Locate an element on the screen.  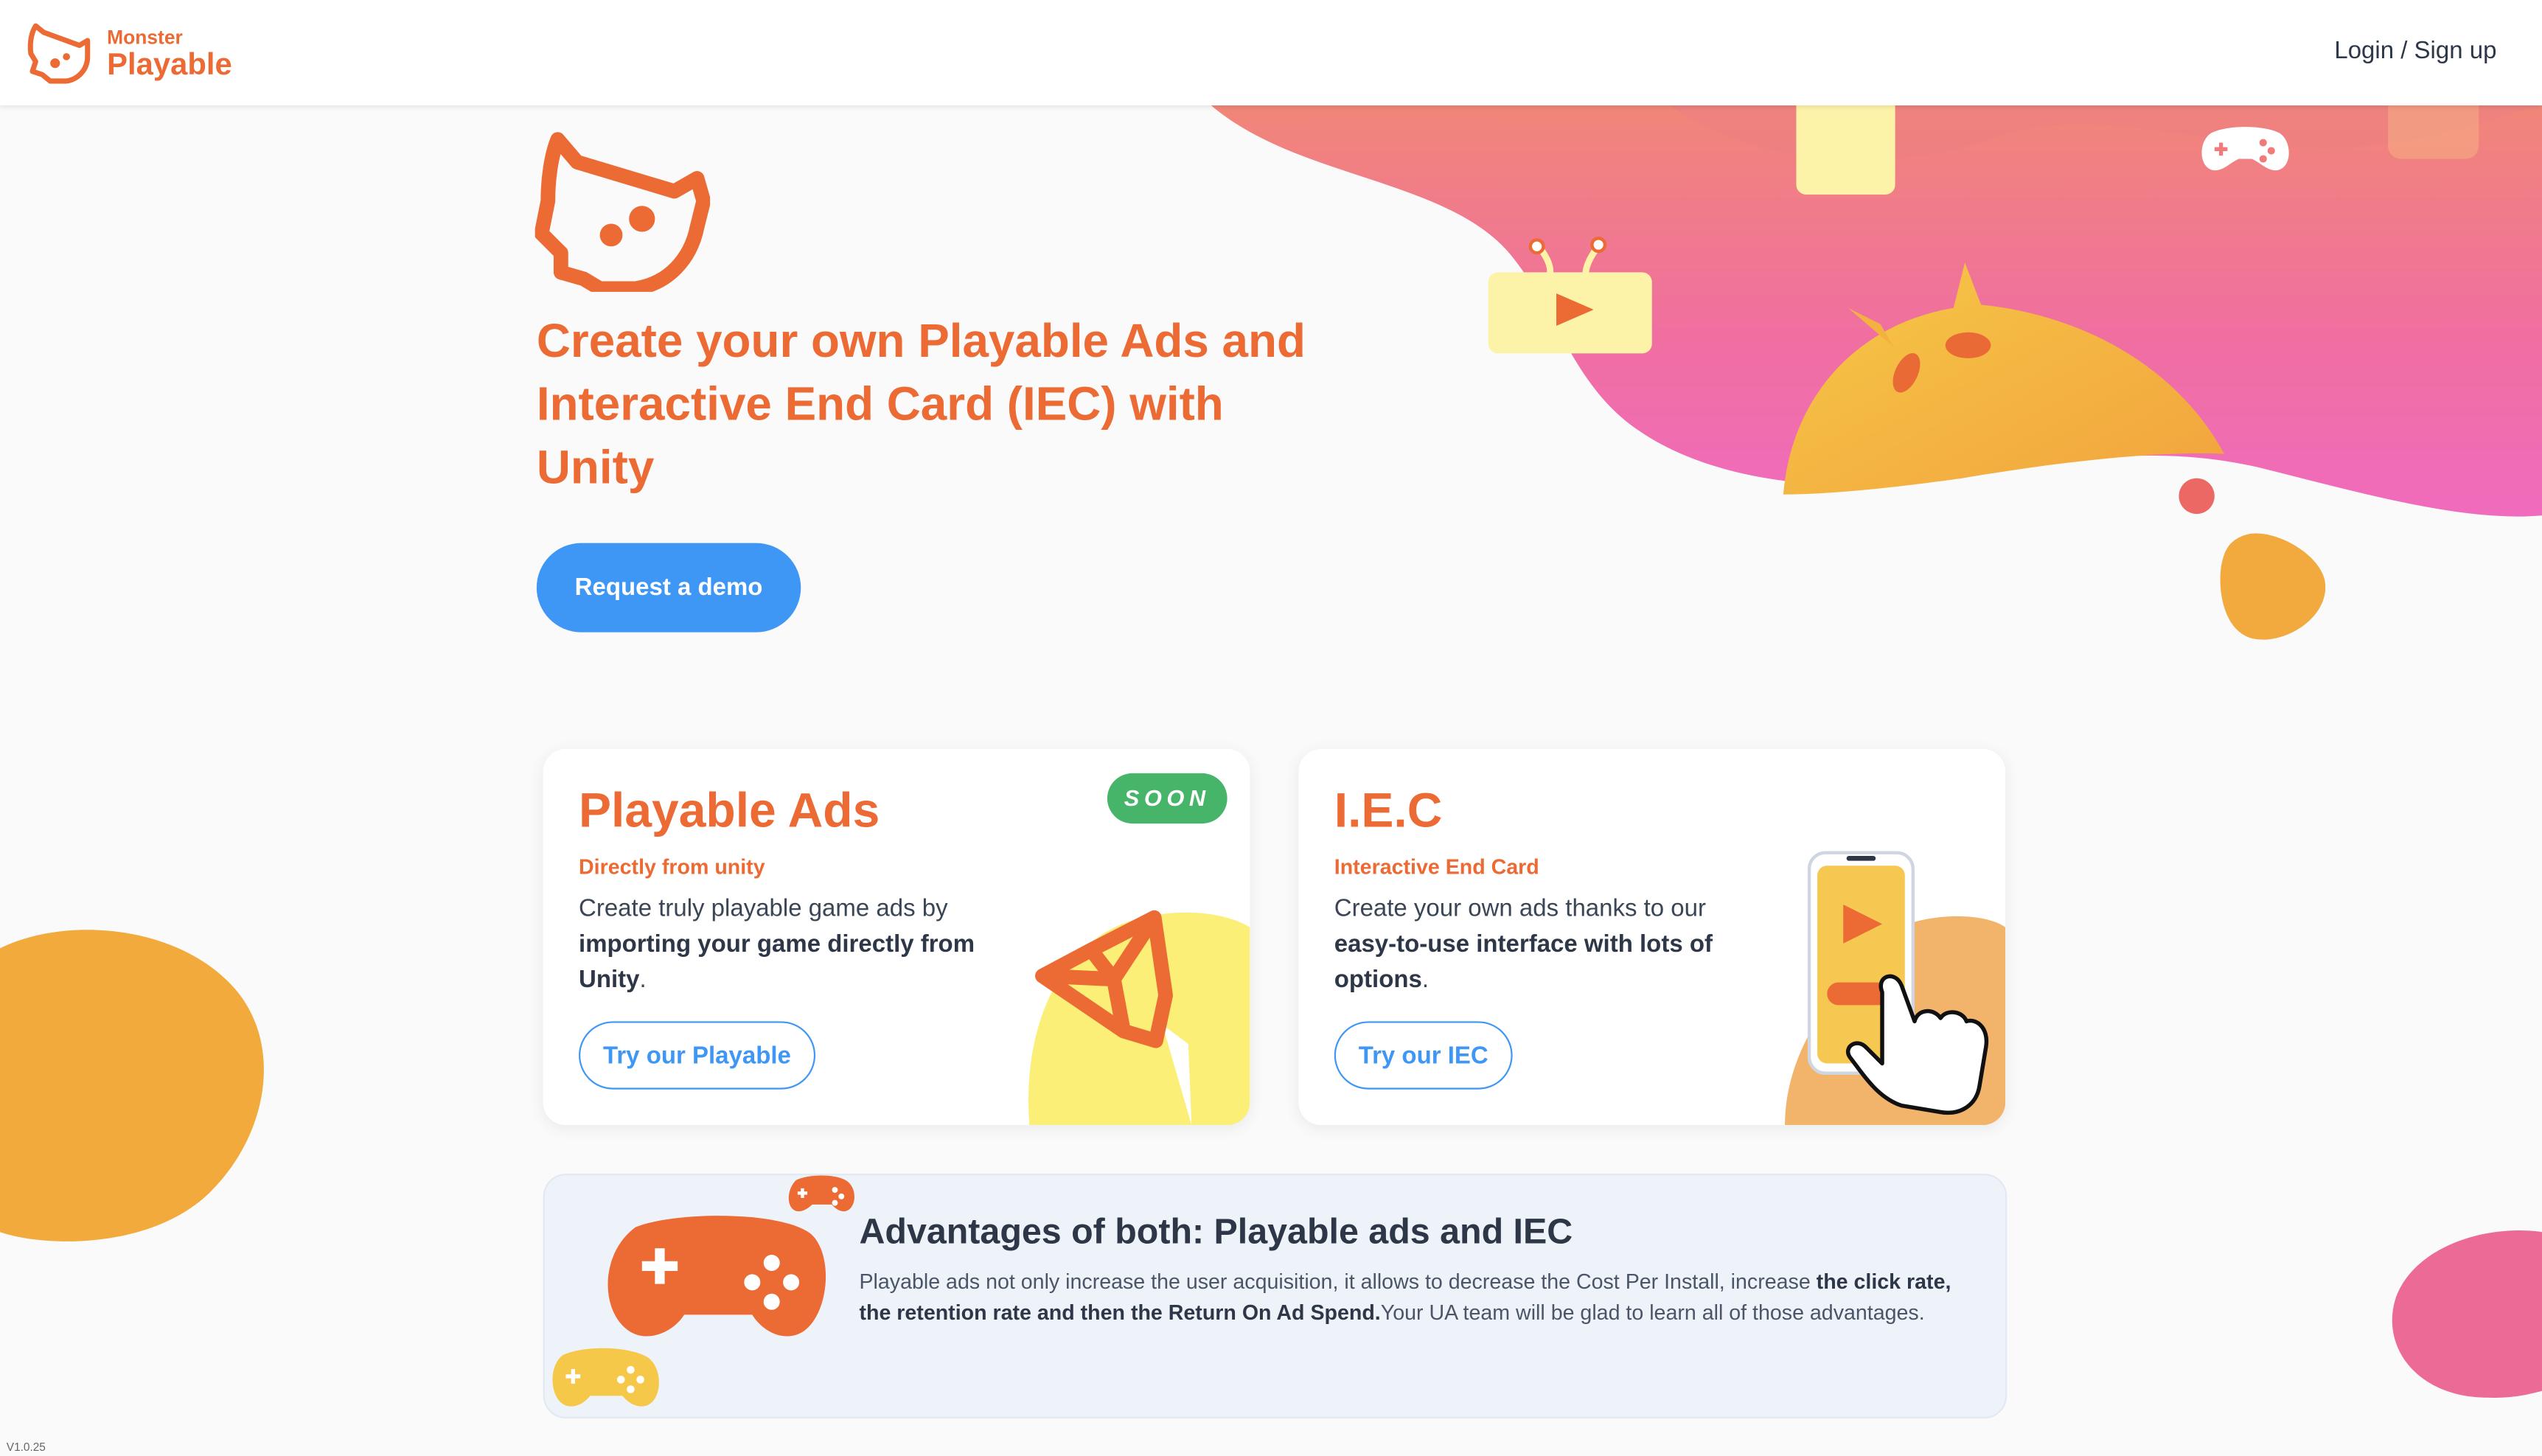
brand-logo: Monster Playable is located at coordinates (129, 53).